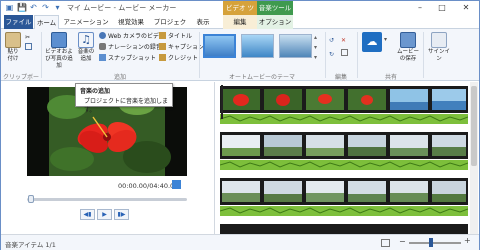  I want to click on zoom-slider-thumb, so click(431, 242).